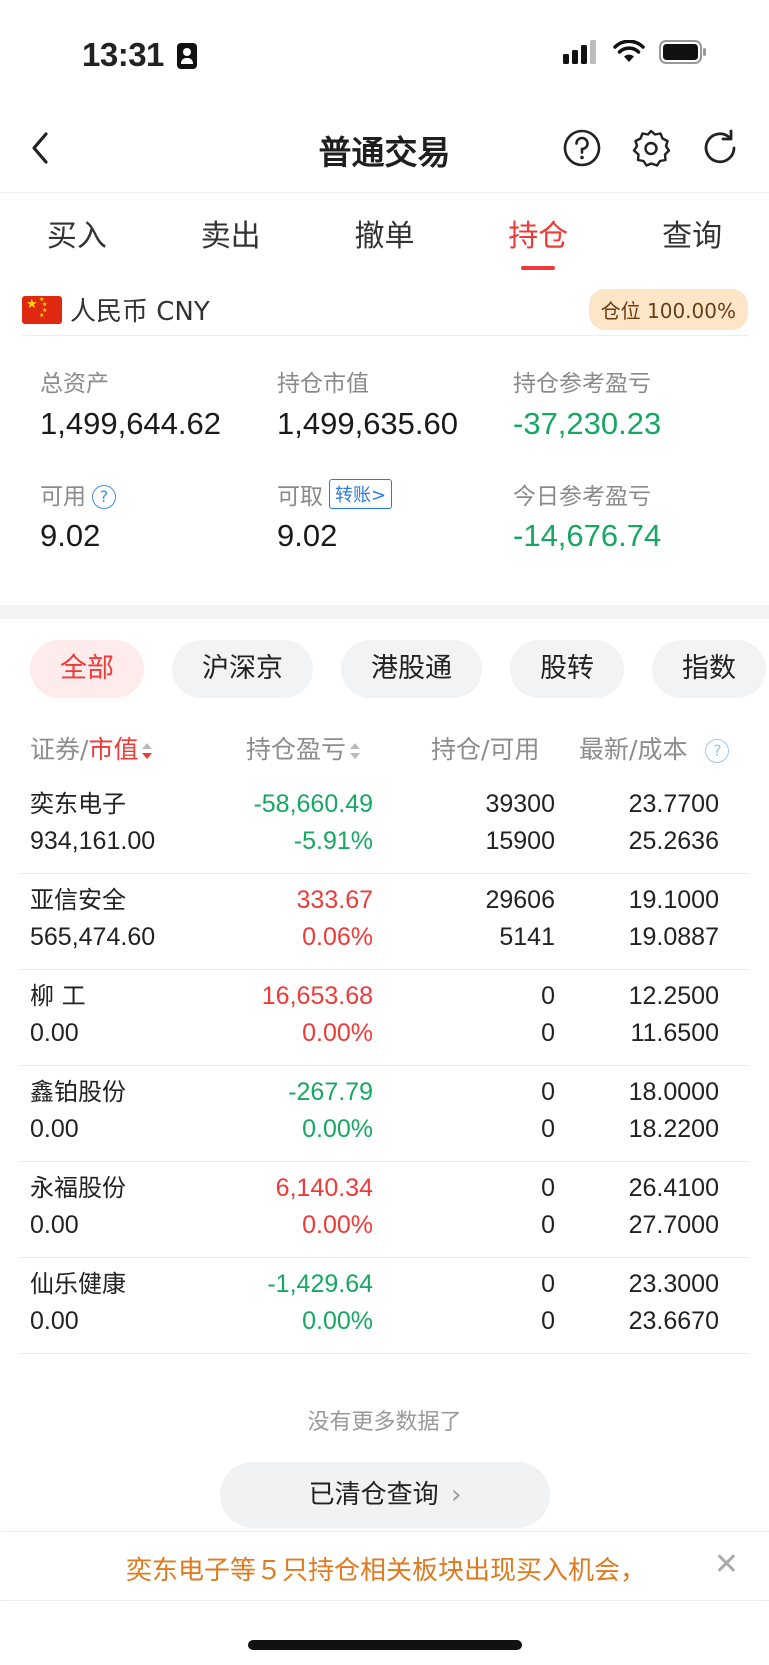 Image resolution: width=769 pixels, height=1665 pixels. What do you see at coordinates (385, 1495) in the screenshot?
I see `cleared-positions-button: 已清仓查询 ›` at bounding box center [385, 1495].